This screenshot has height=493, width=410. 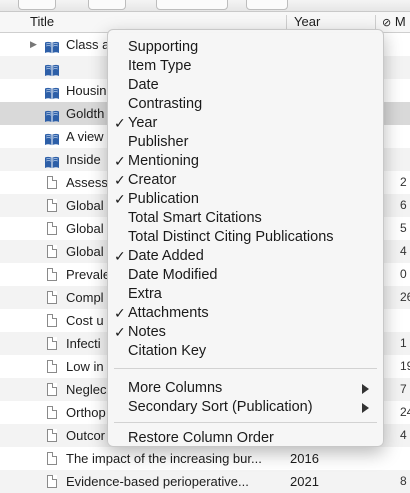 What do you see at coordinates (158, 142) in the screenshot?
I see `menu-item-label: Publisher` at bounding box center [158, 142].